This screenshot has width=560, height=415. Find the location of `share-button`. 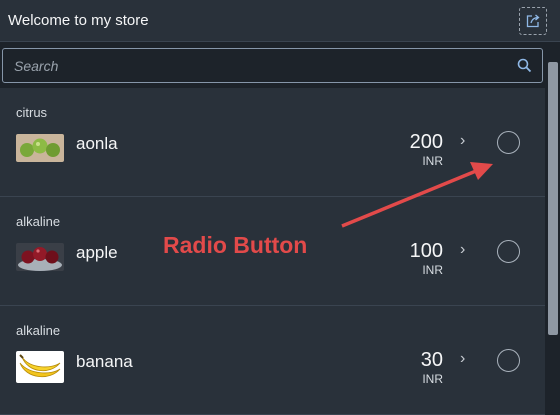

share-button is located at coordinates (533, 21).